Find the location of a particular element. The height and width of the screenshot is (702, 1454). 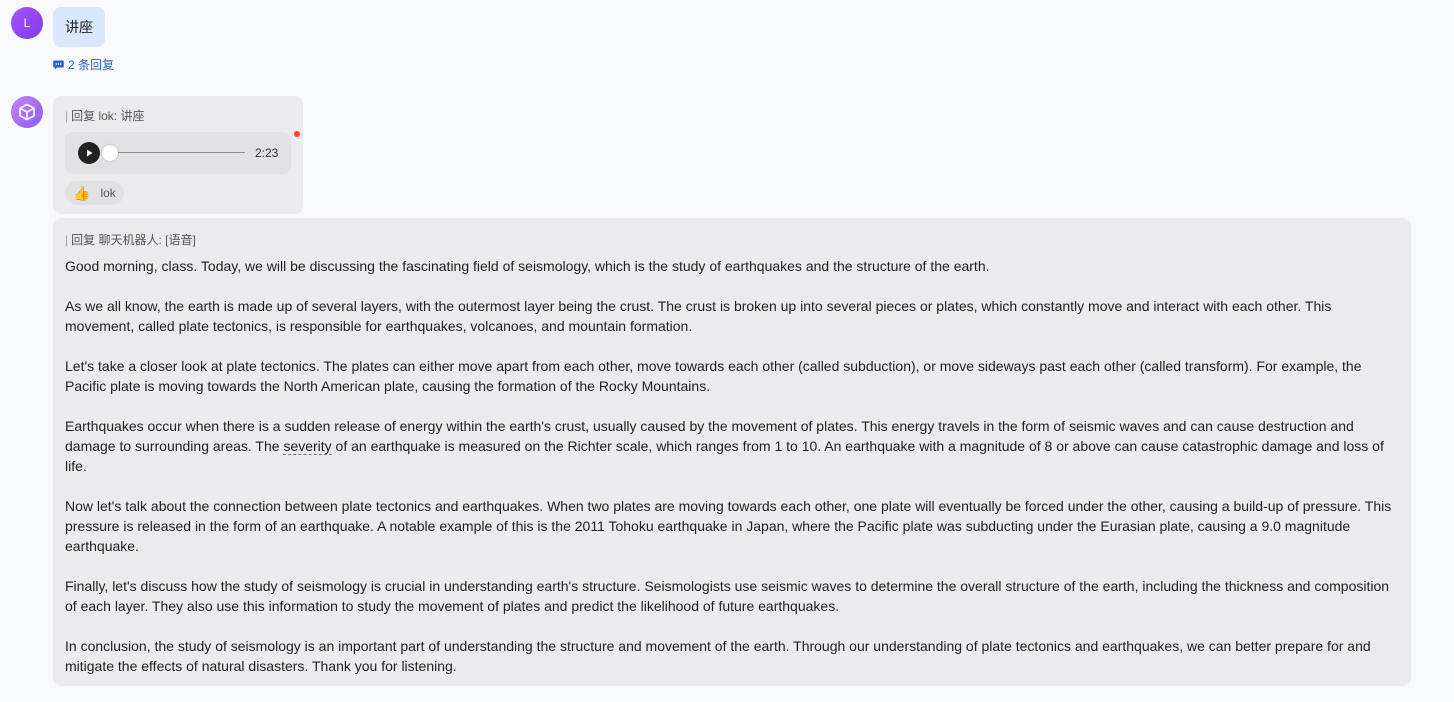

quoted-reply: | 回复 聊天机器人: [语音] is located at coordinates (130, 239).